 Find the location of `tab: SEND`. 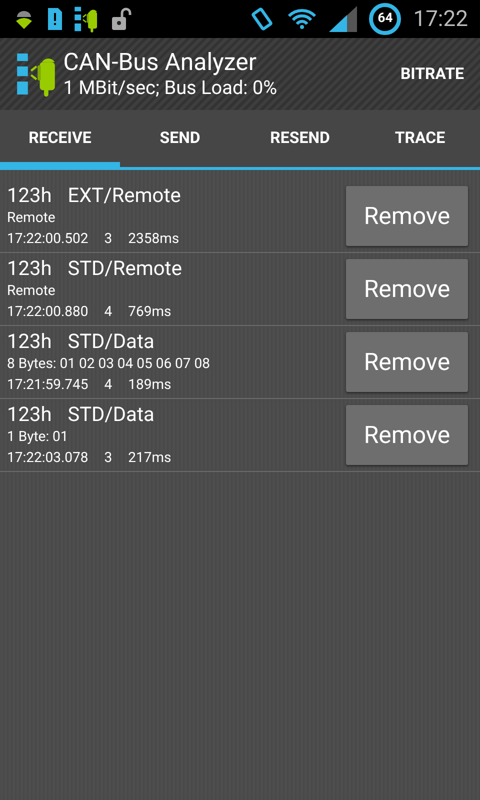

tab: SEND is located at coordinates (180, 140).